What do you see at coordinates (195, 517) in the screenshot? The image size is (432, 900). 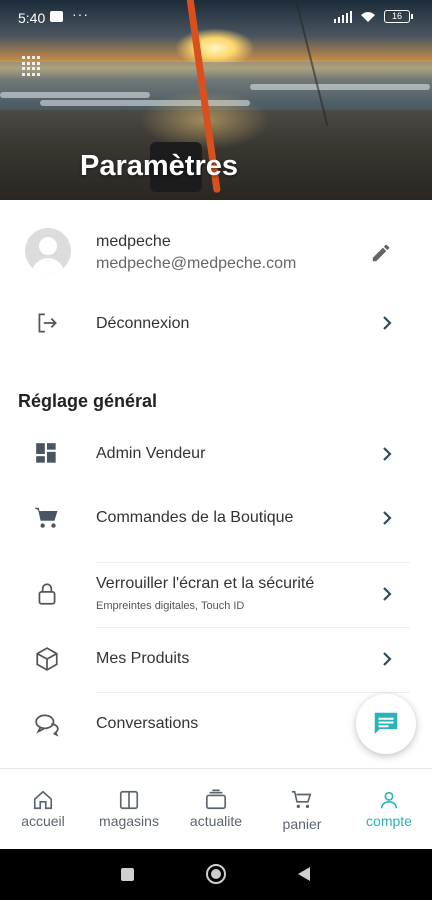 I see `menu-item-label: Commandes de la Boutique` at bounding box center [195, 517].